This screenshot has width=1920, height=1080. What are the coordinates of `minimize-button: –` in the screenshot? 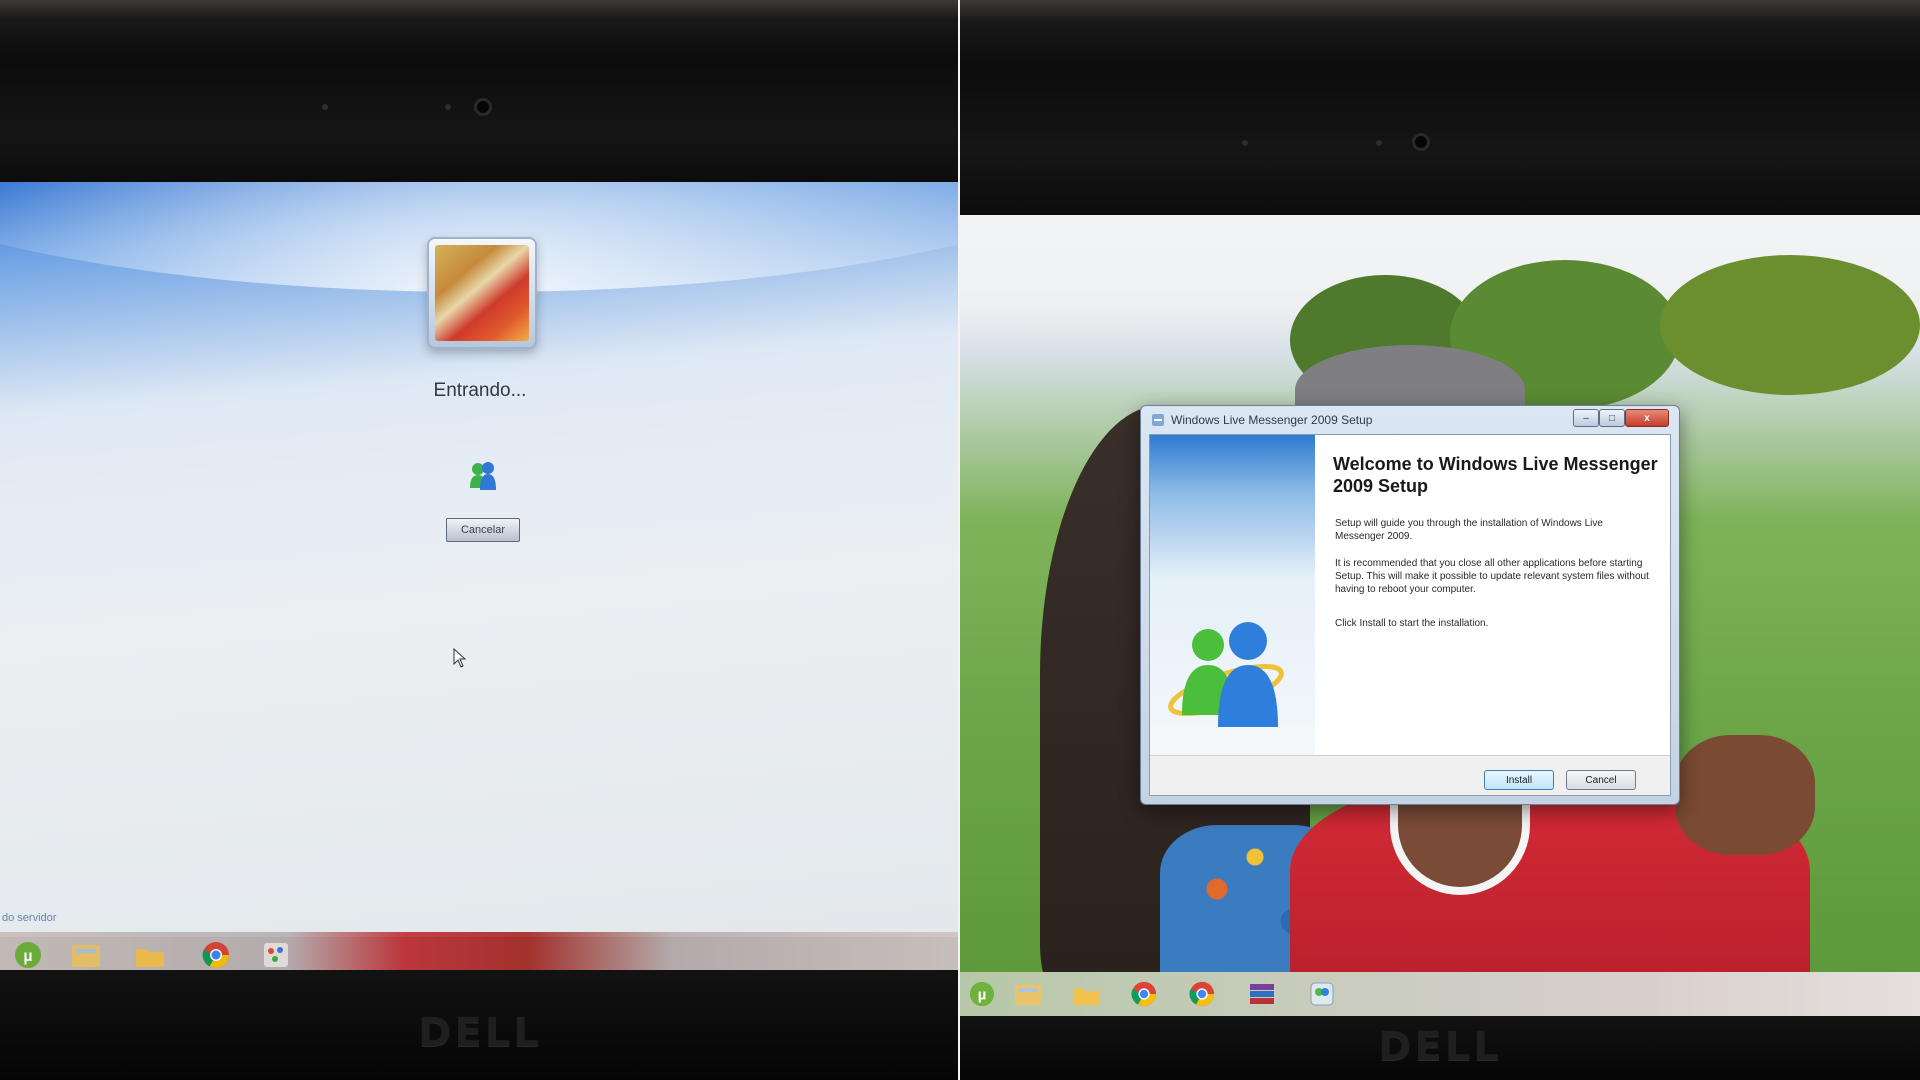 It's located at (1586, 418).